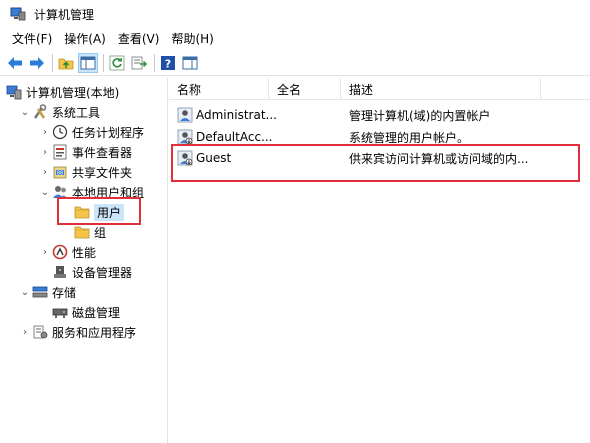 This screenshot has width=590, height=443. Describe the element at coordinates (305, 89) in the screenshot. I see `column-header-fullname: 全名` at that location.